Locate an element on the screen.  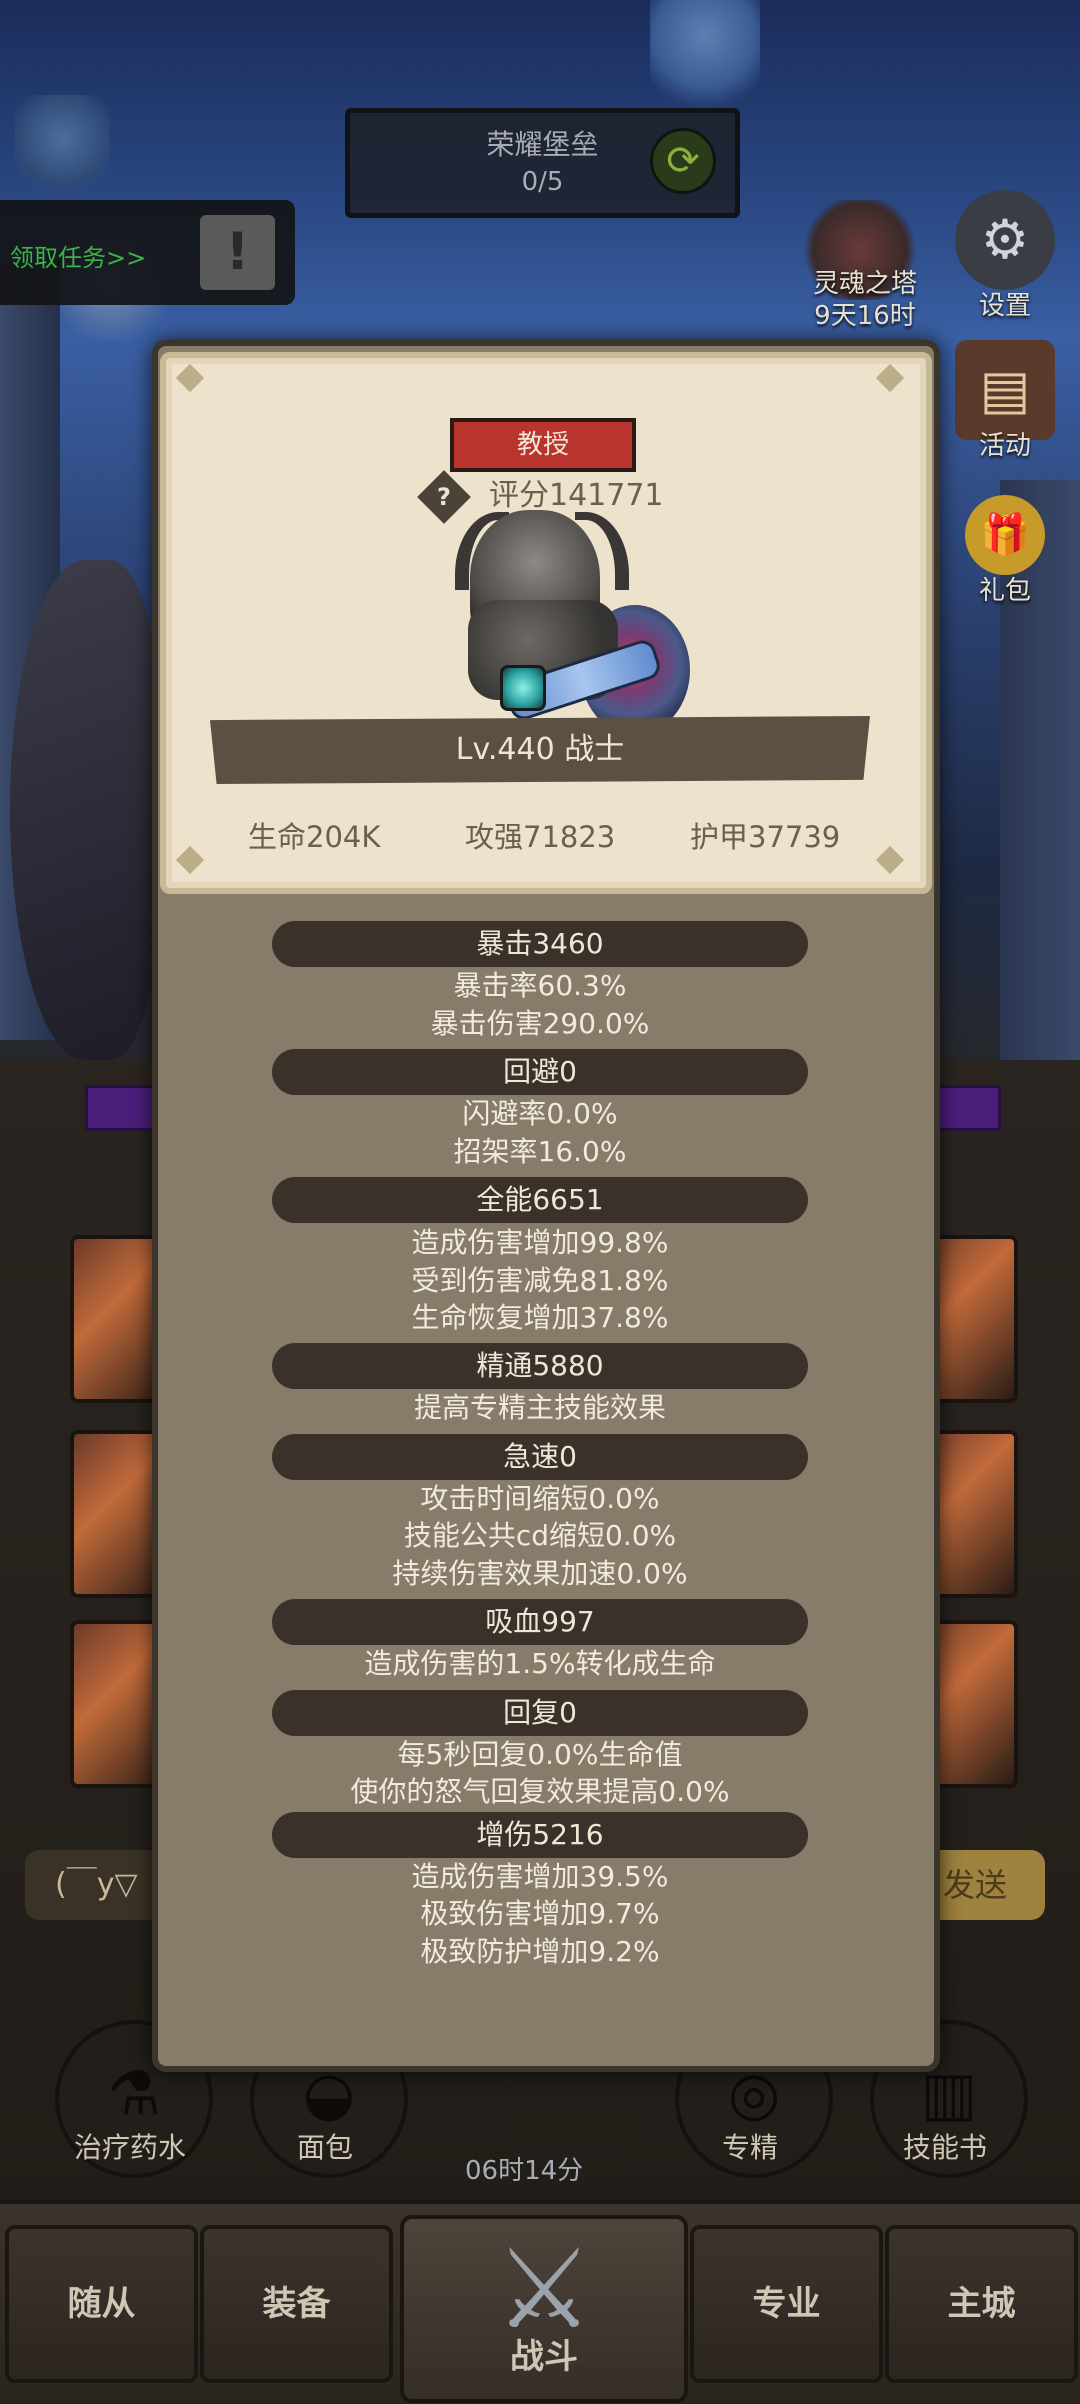
soul-tower-label: 灵魂之塔 9天16时 is located at coordinates (865, 300).